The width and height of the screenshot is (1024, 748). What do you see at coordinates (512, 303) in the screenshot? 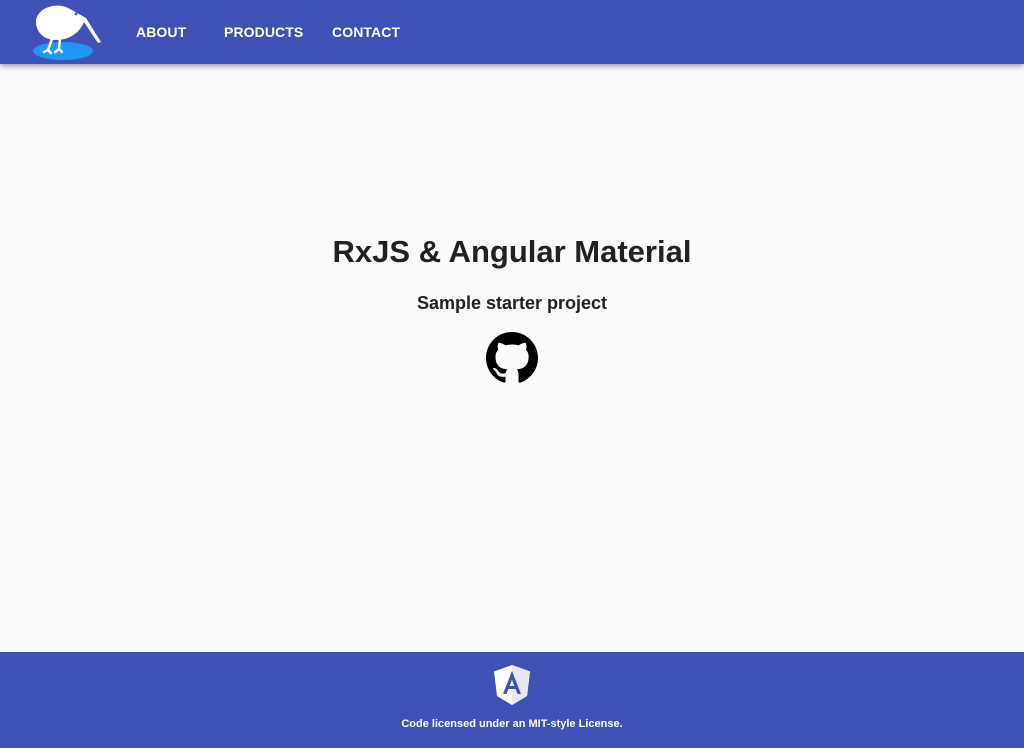
I see `page-subtitle: Sample starter project` at bounding box center [512, 303].